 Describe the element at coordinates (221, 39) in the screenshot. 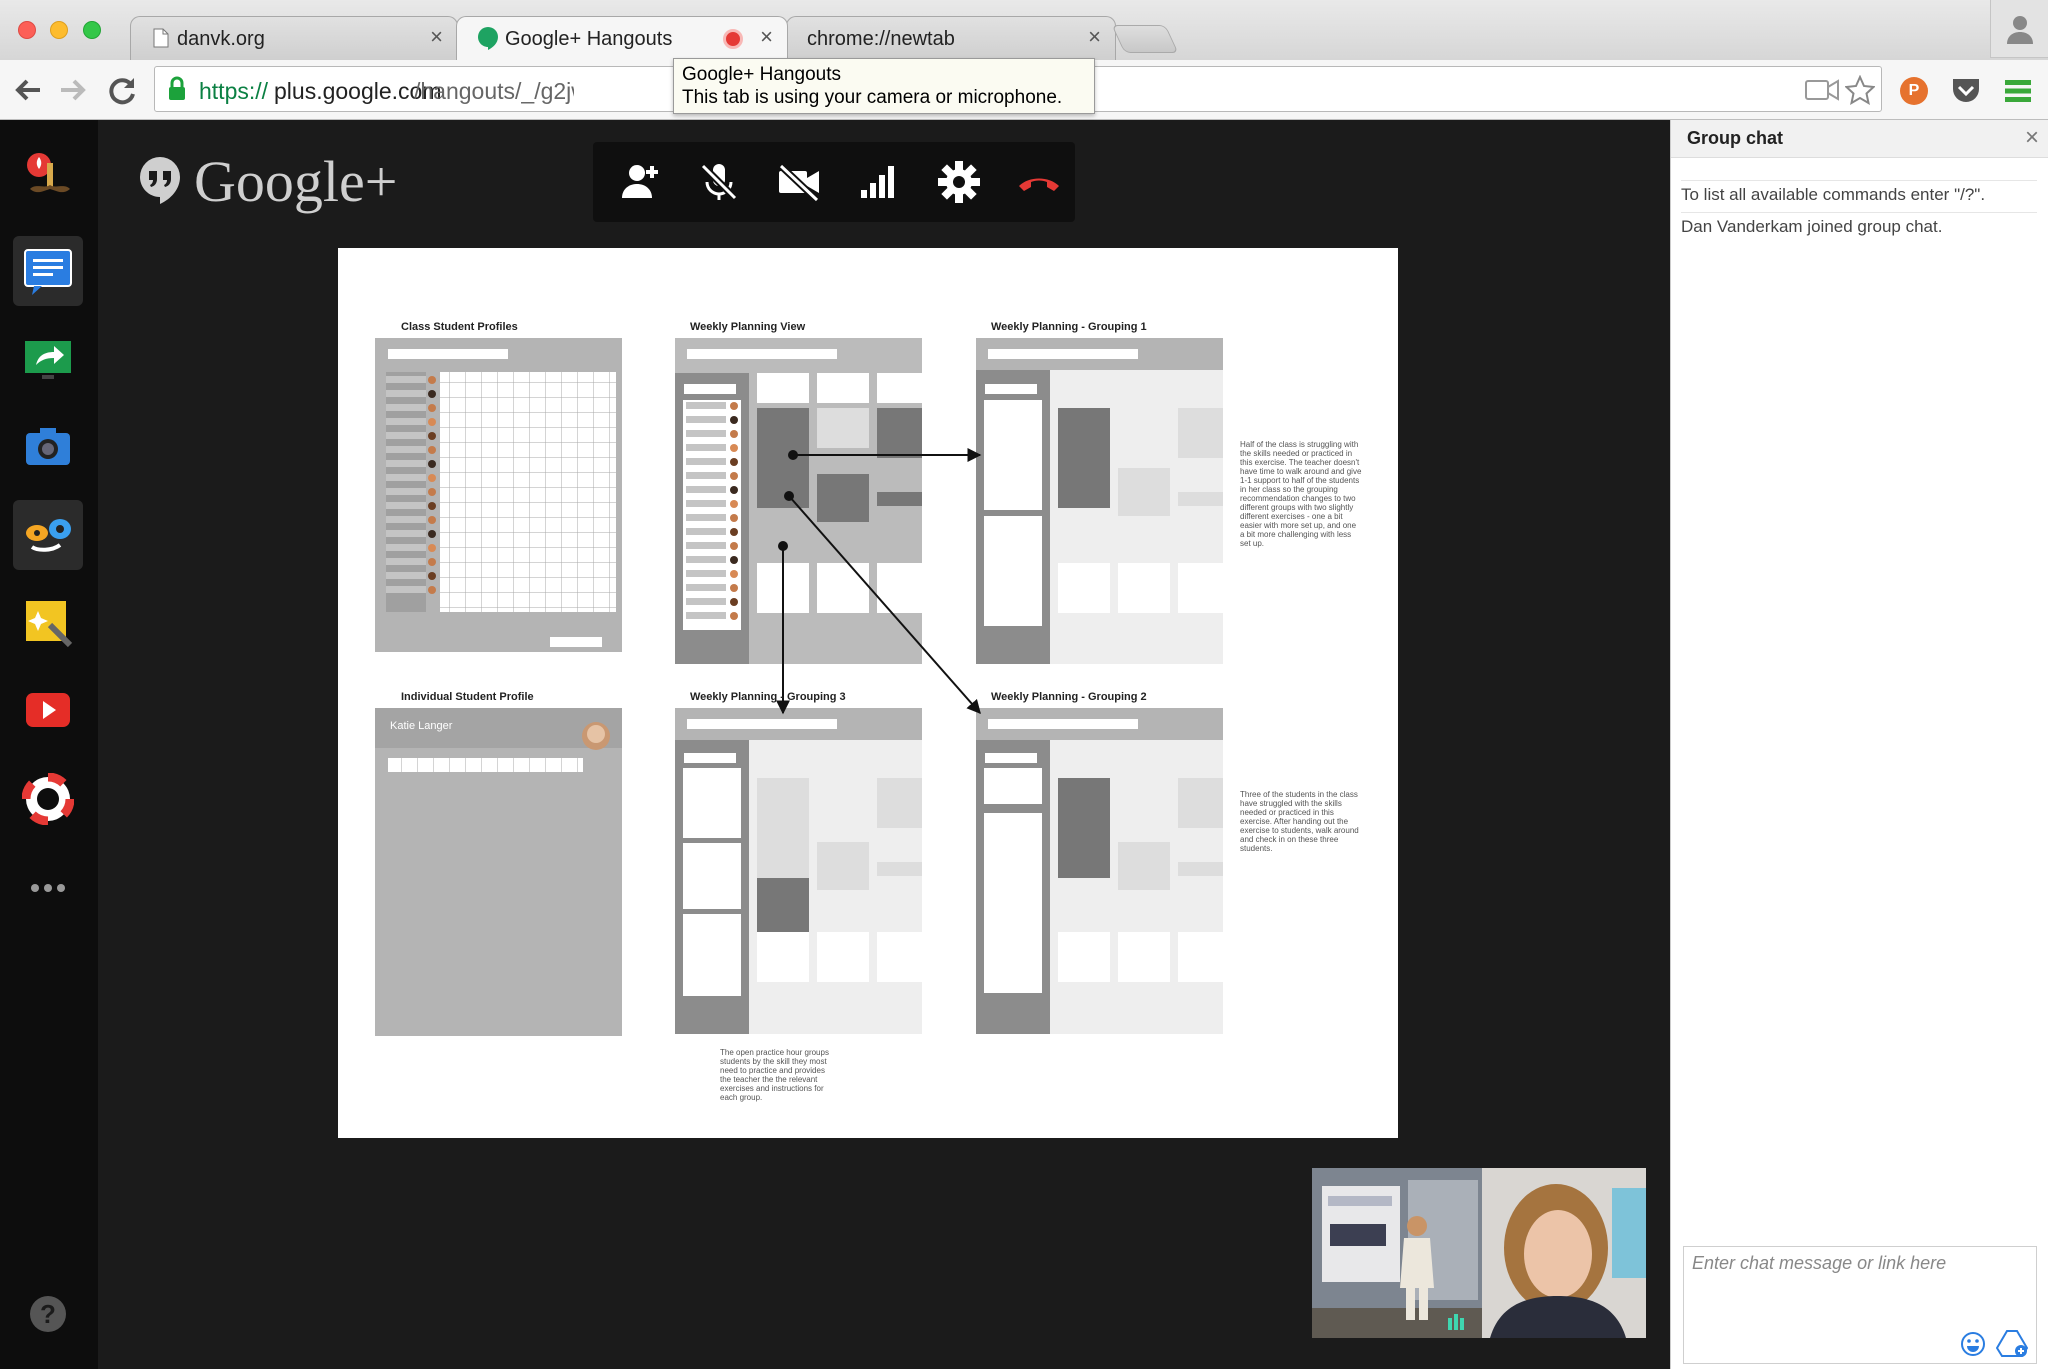

I see `tab-title: danvk.org` at that location.